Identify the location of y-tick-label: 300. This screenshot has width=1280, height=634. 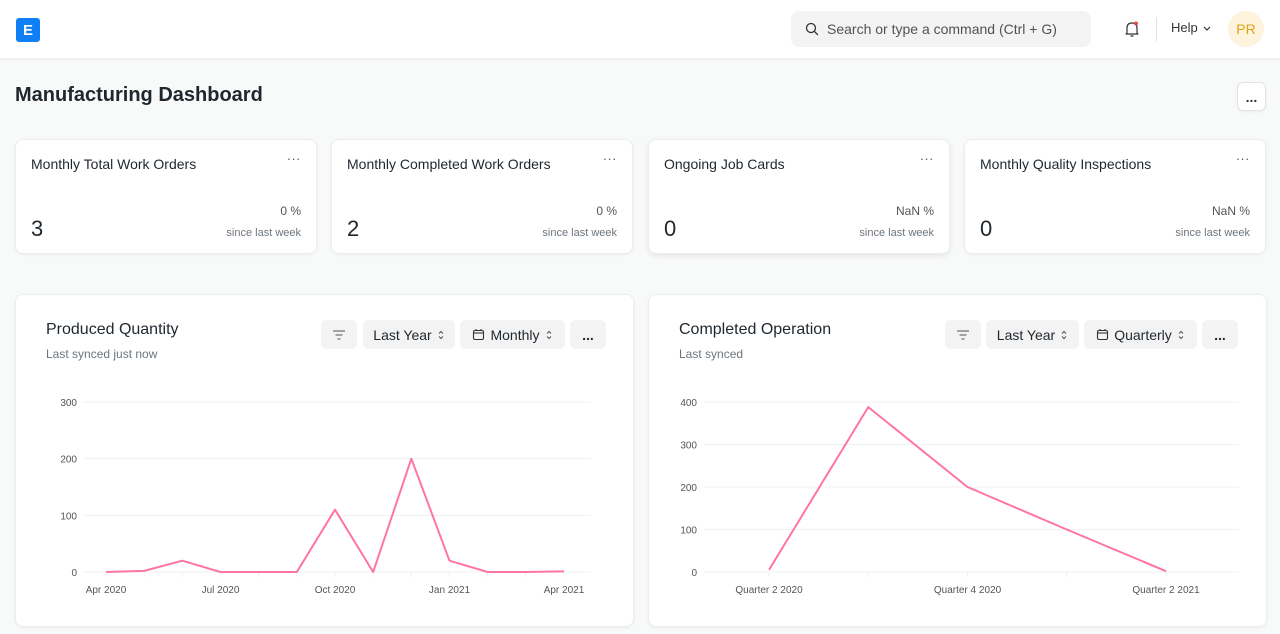
(68, 403).